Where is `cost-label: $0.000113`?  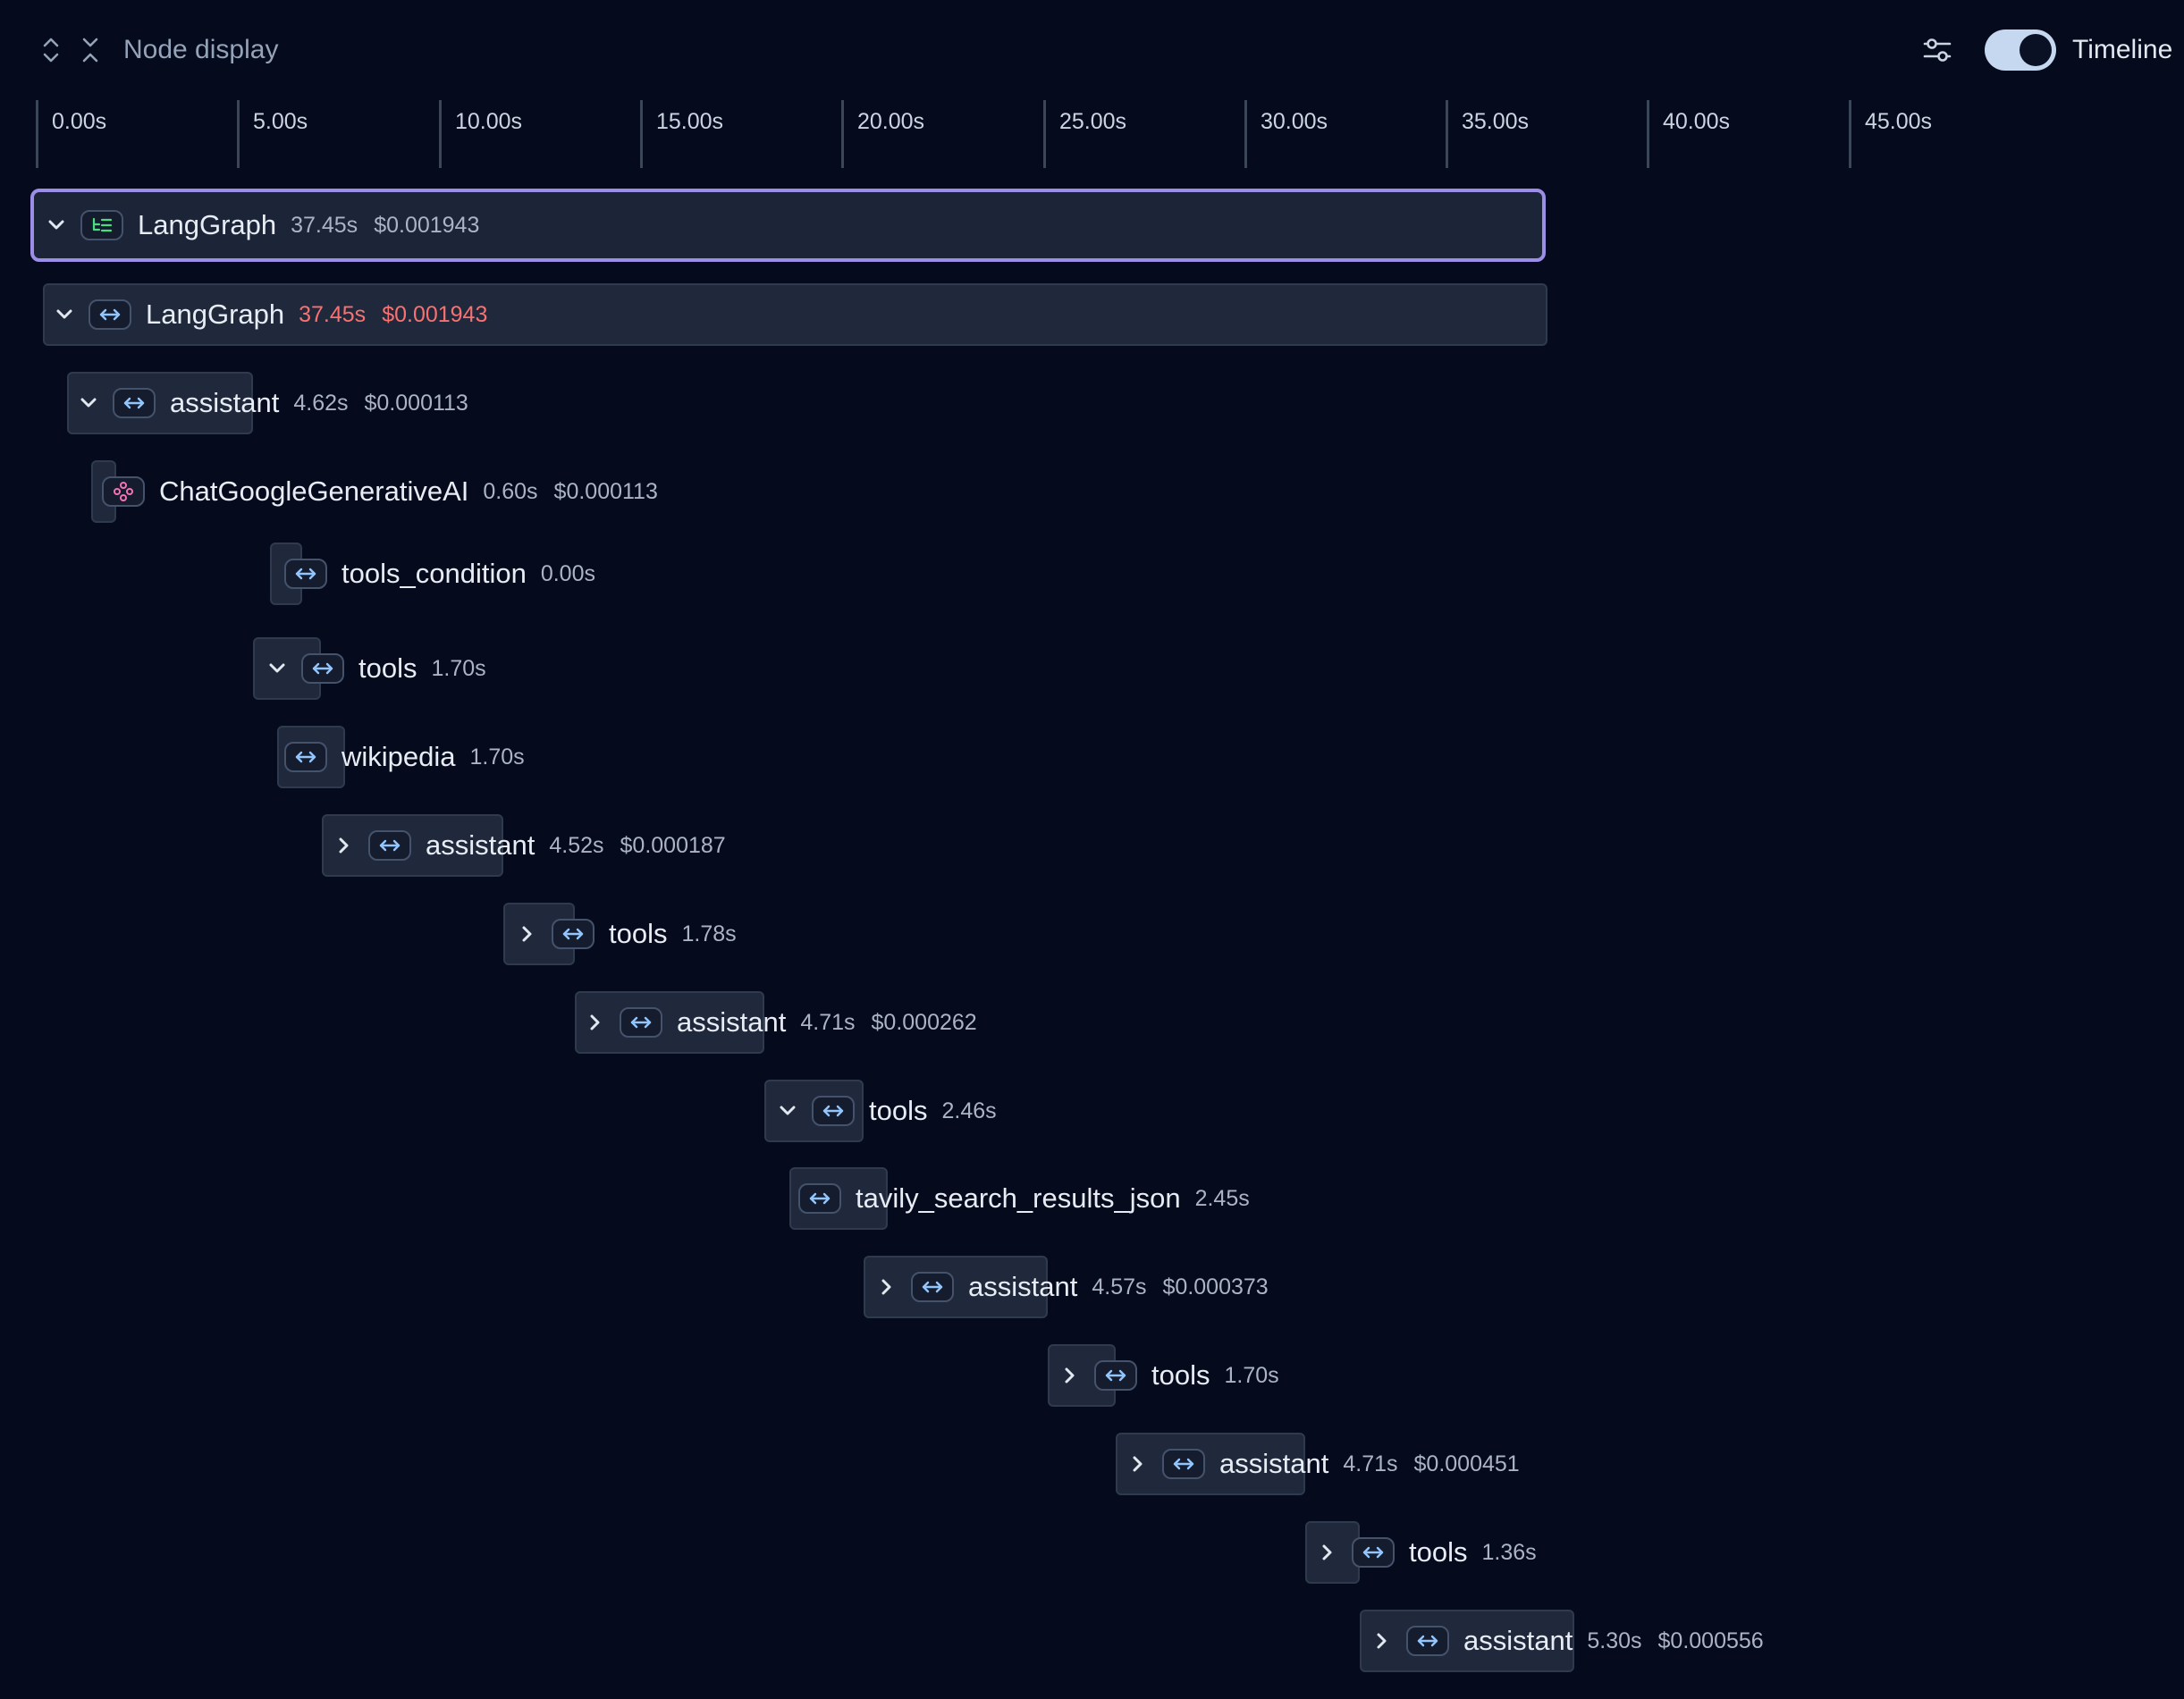 cost-label: $0.000113 is located at coordinates (605, 491).